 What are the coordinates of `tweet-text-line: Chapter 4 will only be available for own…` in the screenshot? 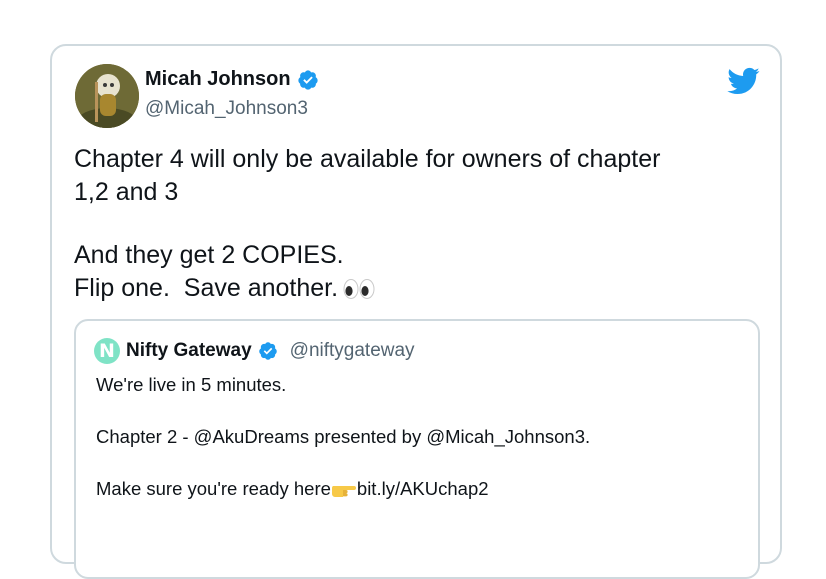 It's located at (367, 159).